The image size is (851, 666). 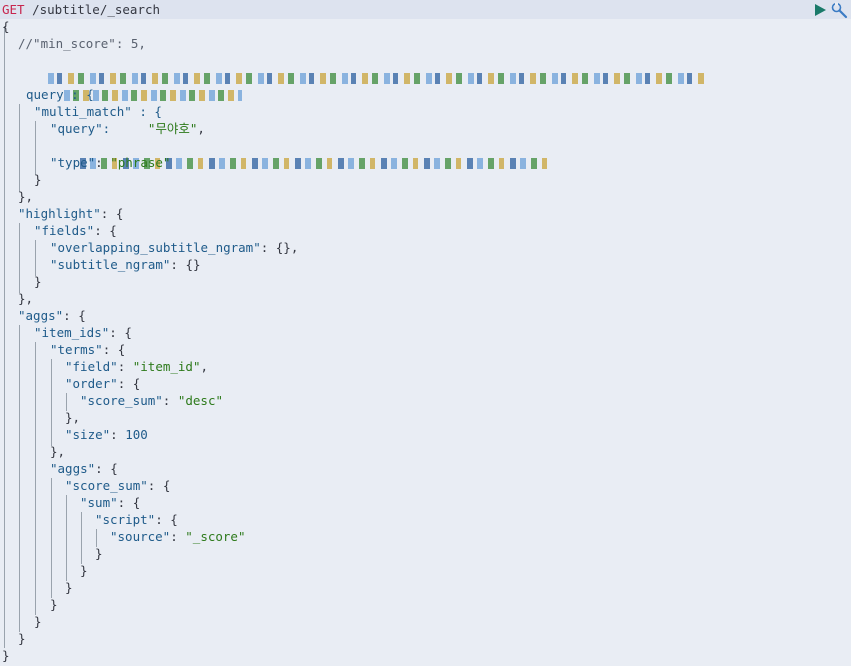 What do you see at coordinates (70, 213) in the screenshot?
I see `code-line: "highlight": {` at bounding box center [70, 213].